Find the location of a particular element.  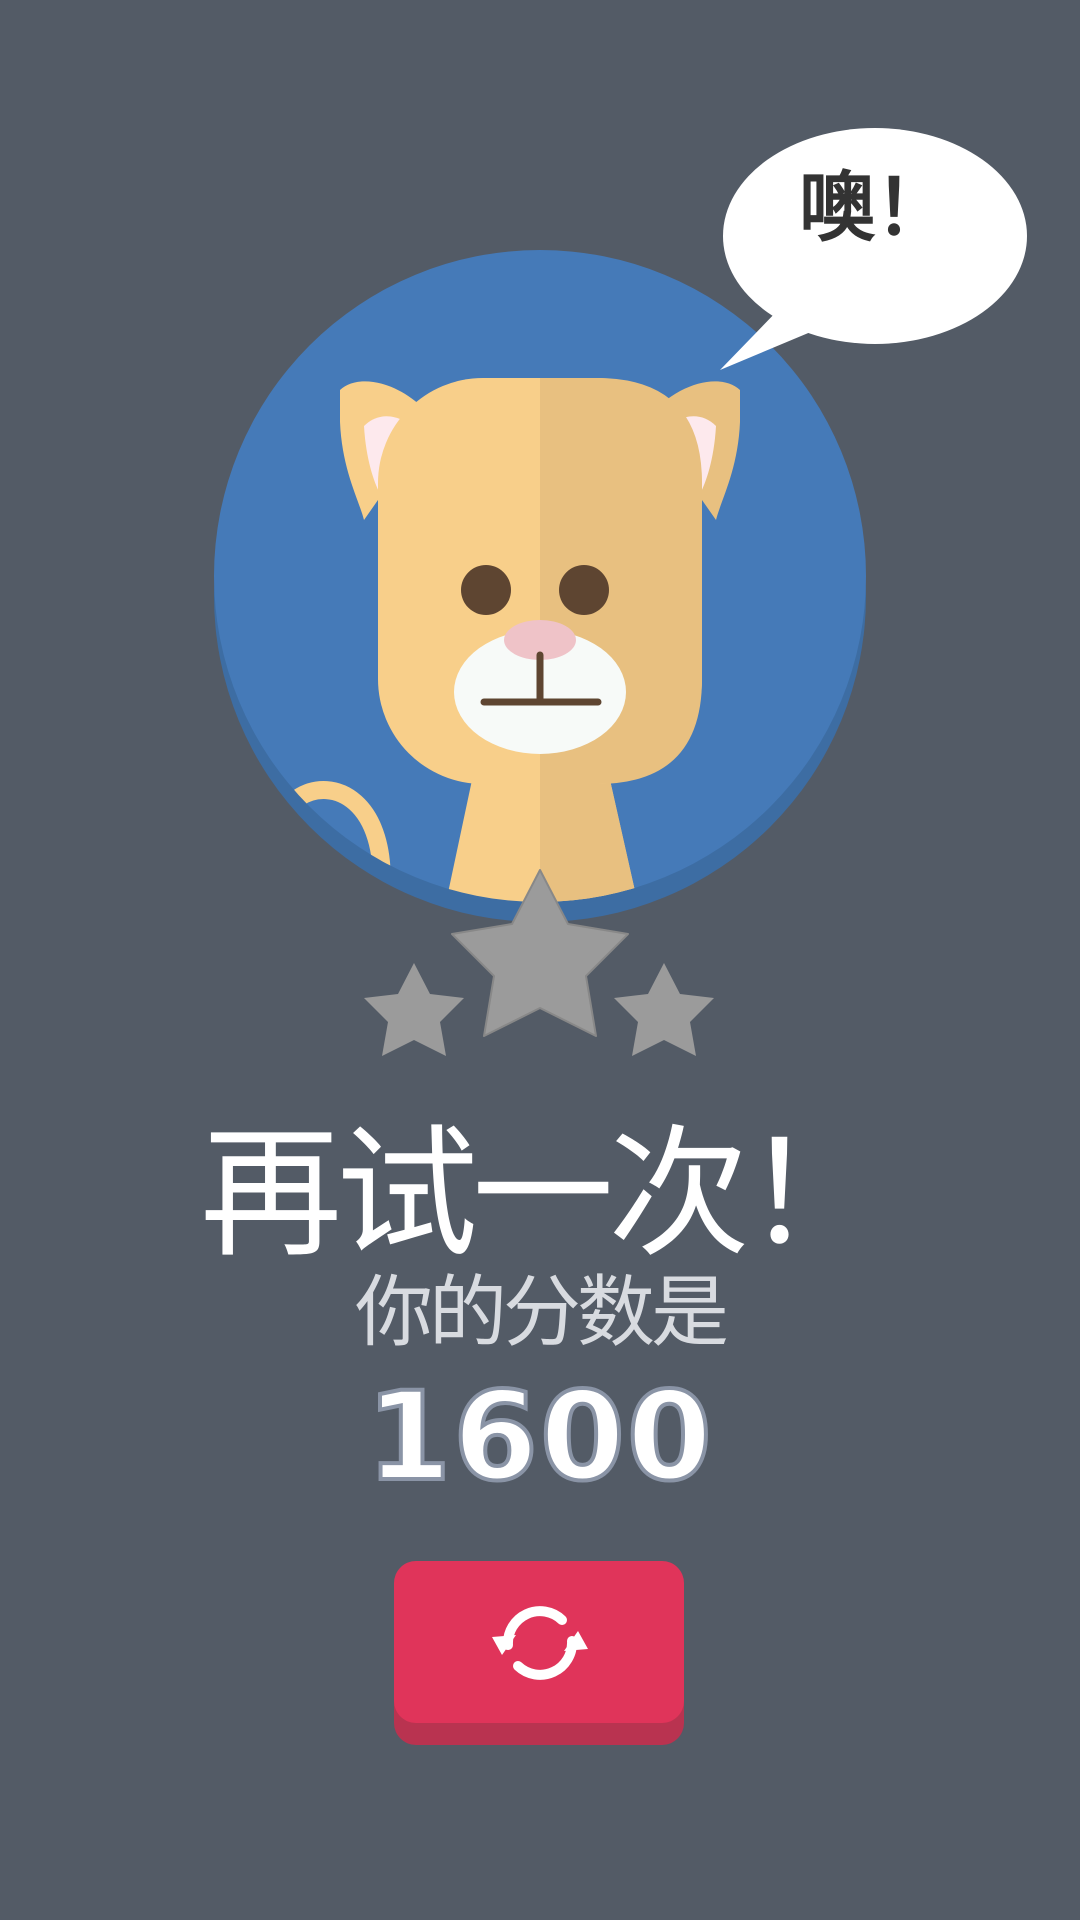

star-rating is located at coordinates (539, 962).